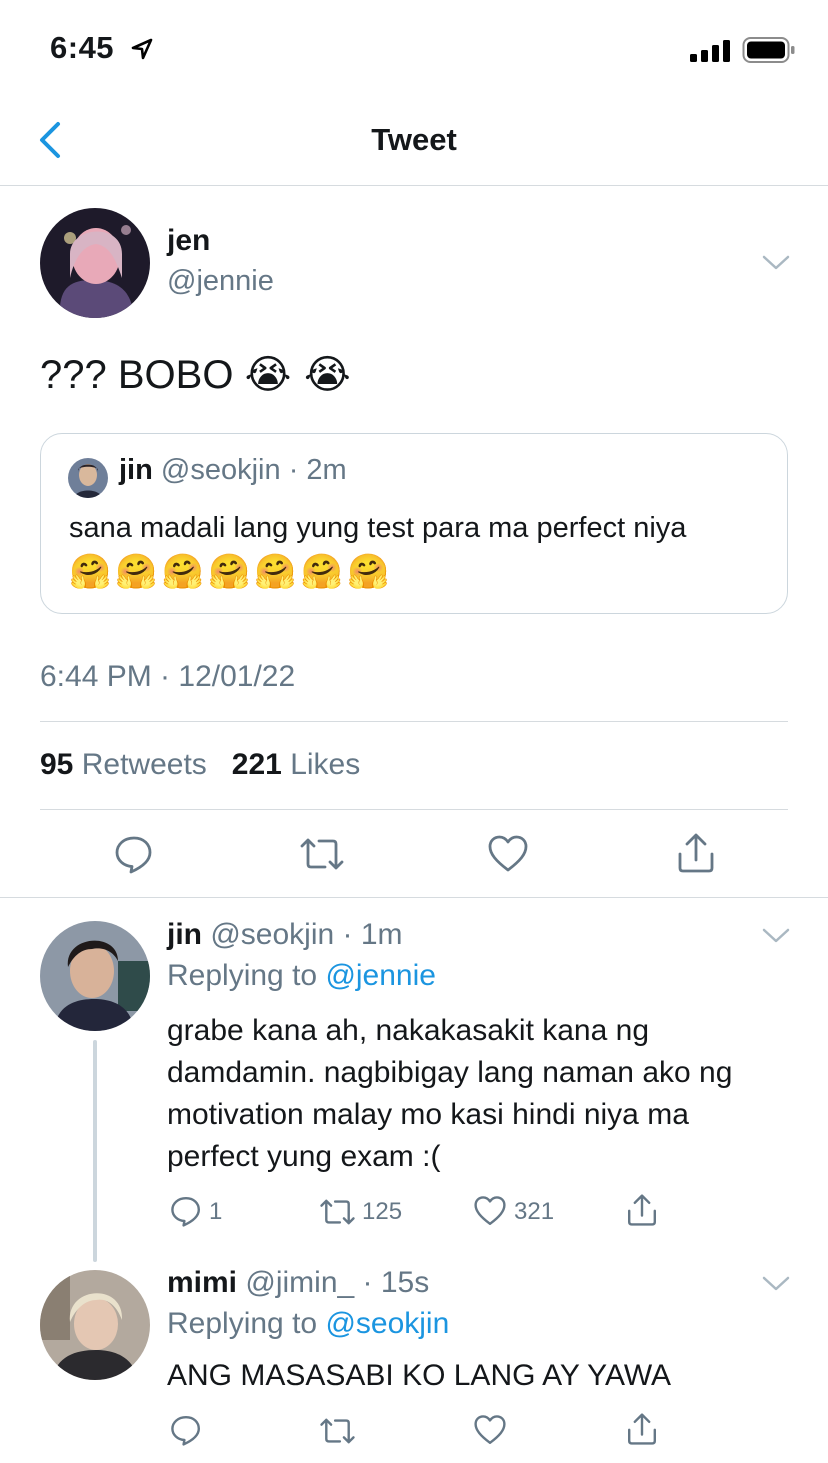 This screenshot has height=1463, width=828. I want to click on quote-time: 2m, so click(326, 470).